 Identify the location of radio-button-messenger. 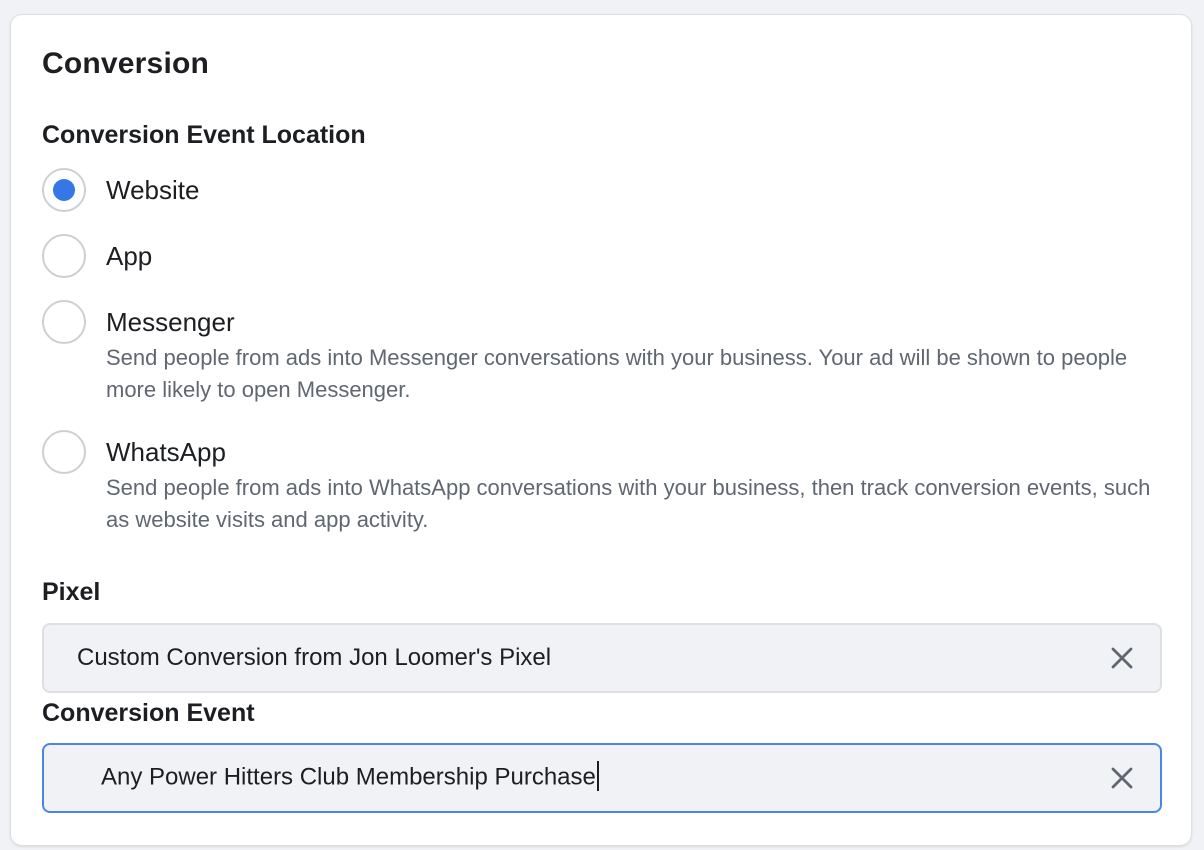
(64, 322).